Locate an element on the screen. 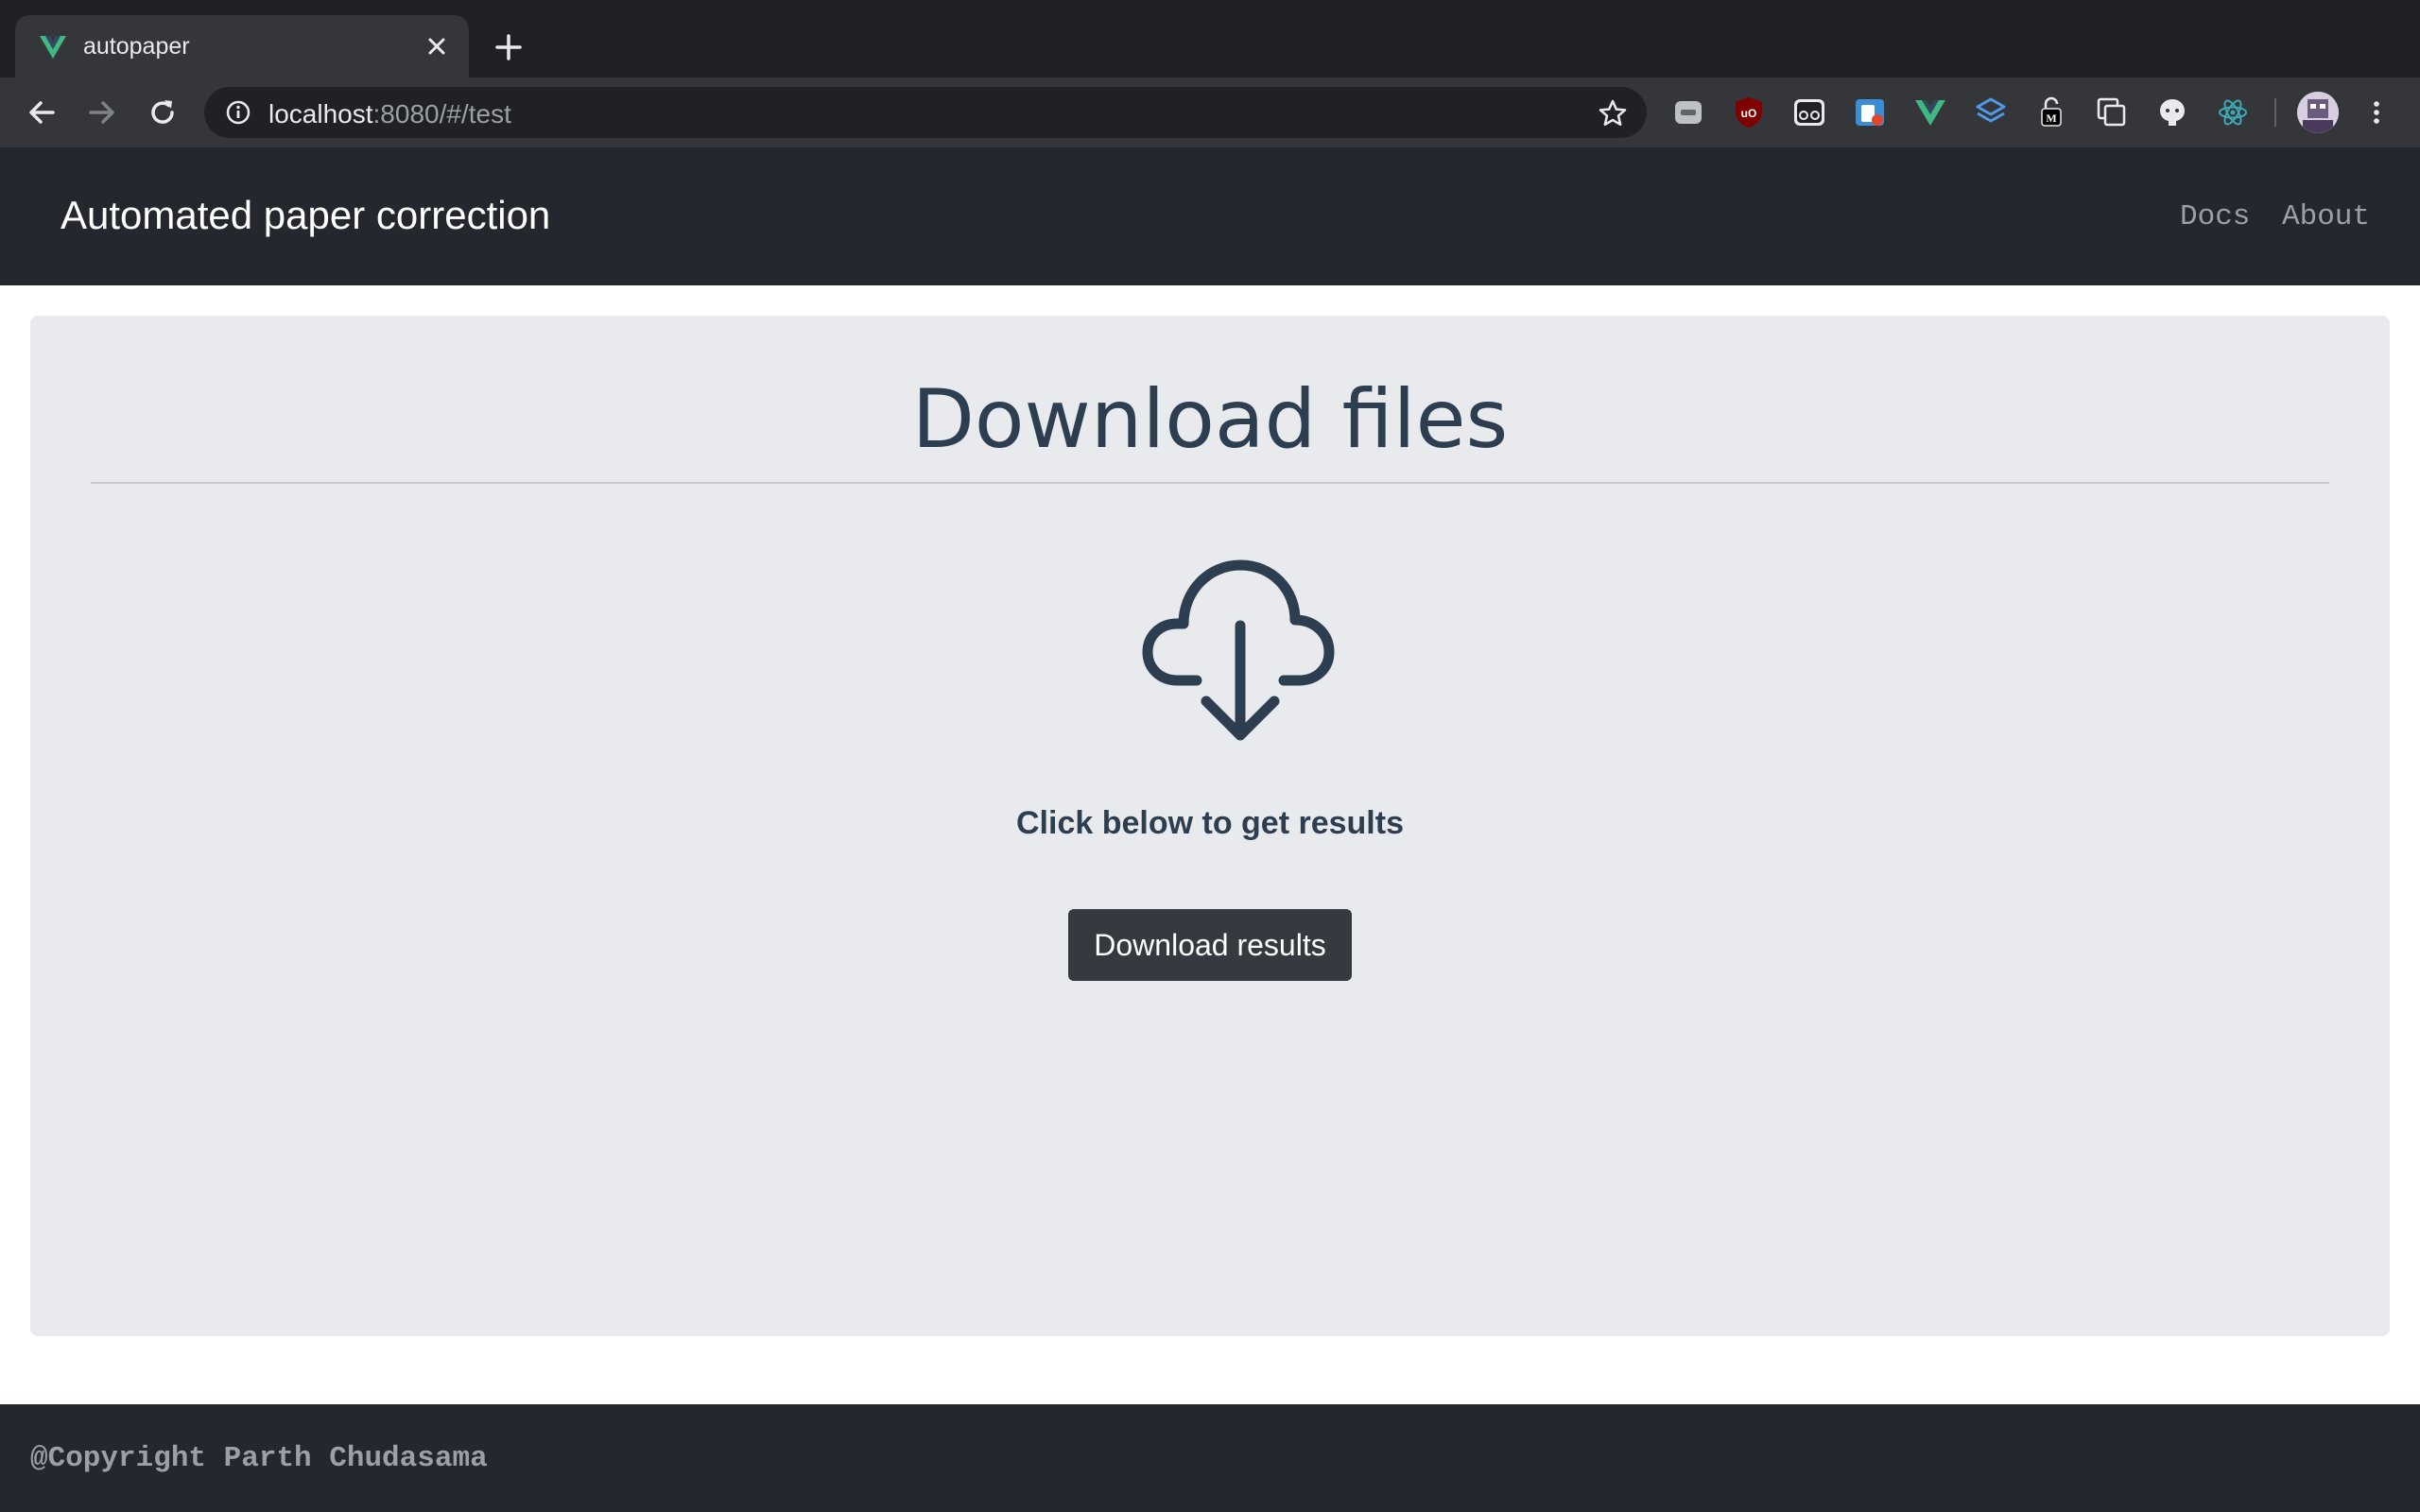 The image size is (2420, 1512). tab-extension-icon is located at coordinates (1870, 112).